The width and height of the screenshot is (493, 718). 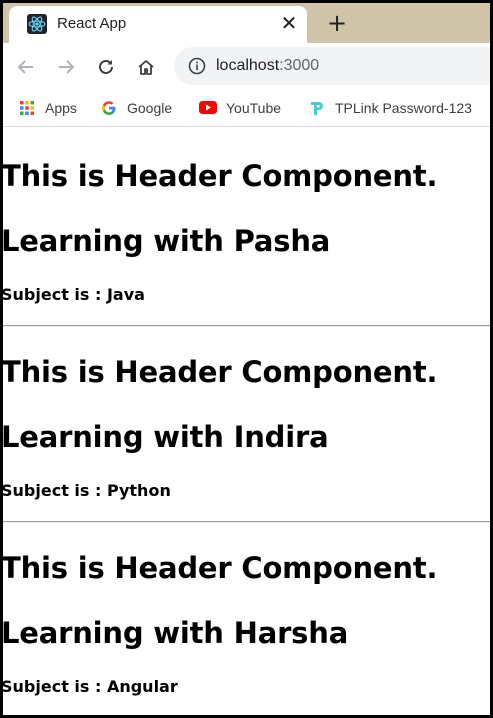 I want to click on bookmark-apps: Apps, so click(x=47, y=108).